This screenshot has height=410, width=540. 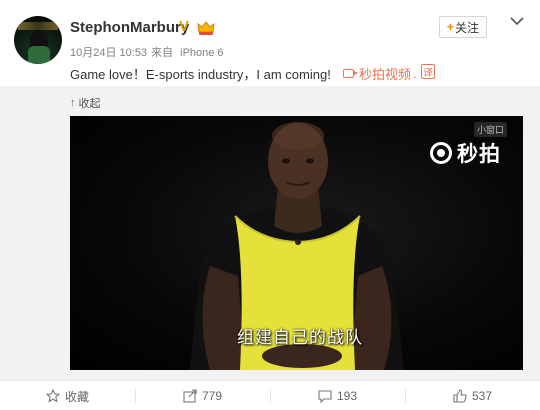 I want to click on video-link: 秒拍视频 ., so click(x=380, y=73).